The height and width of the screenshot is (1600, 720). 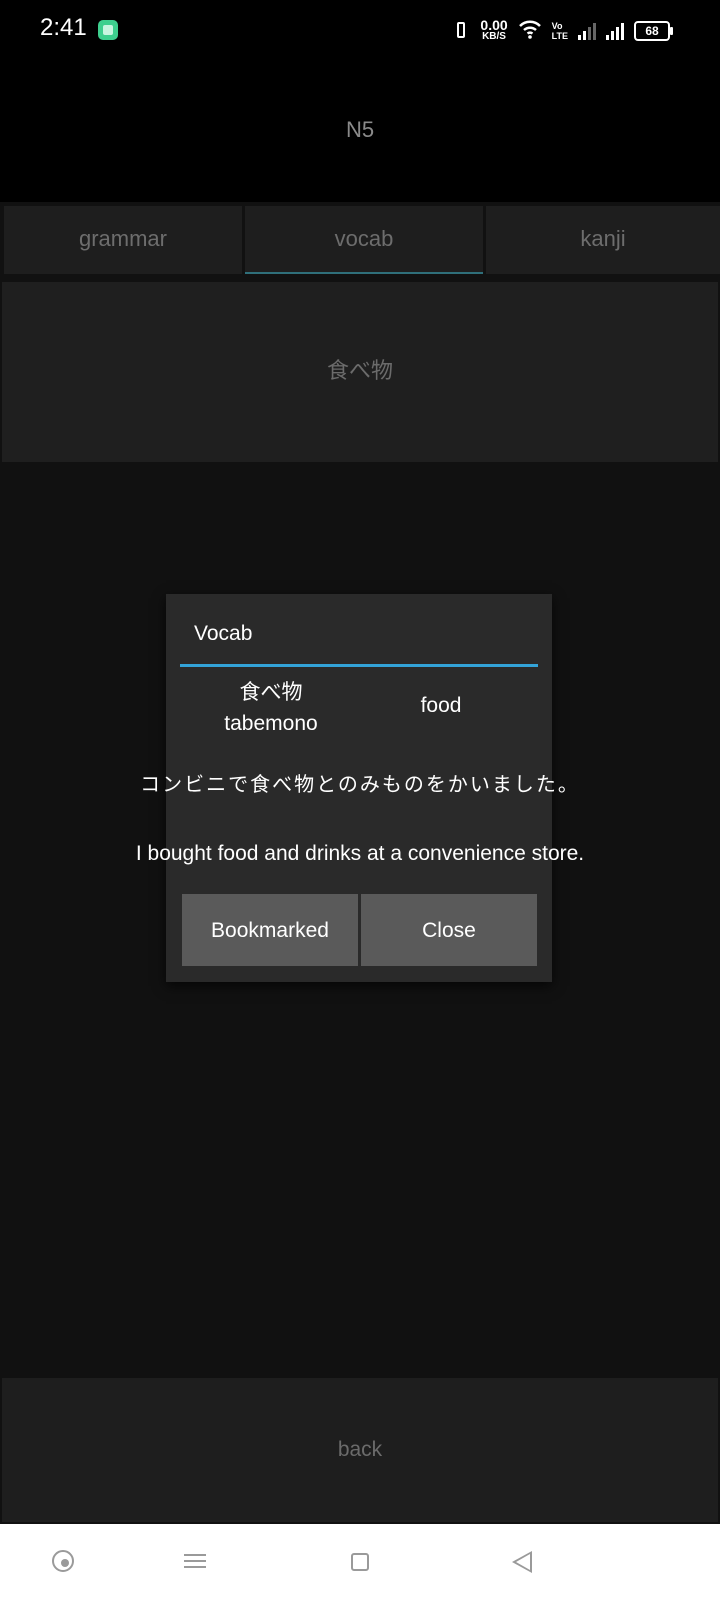 What do you see at coordinates (559, 36) in the screenshot?
I see `volte-bottom-label: LTE` at bounding box center [559, 36].